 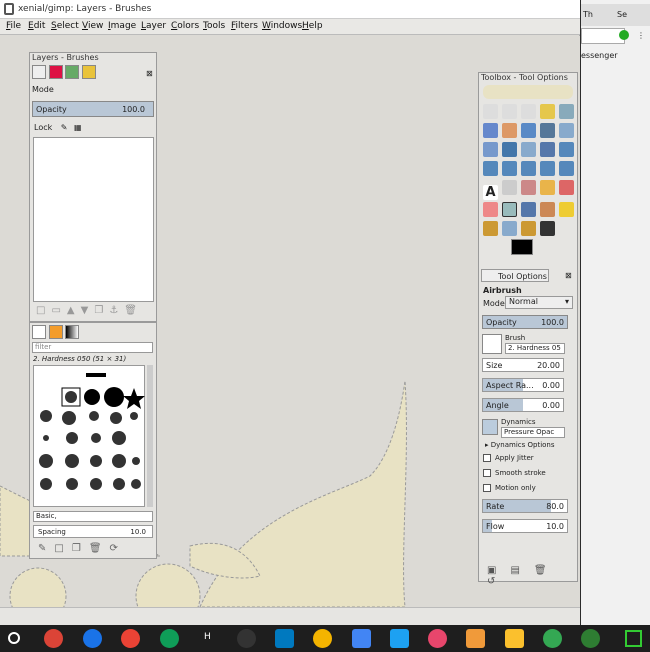 What do you see at coordinates (525, 322) in the screenshot?
I see `opacity-slider: Opacity 100.0` at bounding box center [525, 322].